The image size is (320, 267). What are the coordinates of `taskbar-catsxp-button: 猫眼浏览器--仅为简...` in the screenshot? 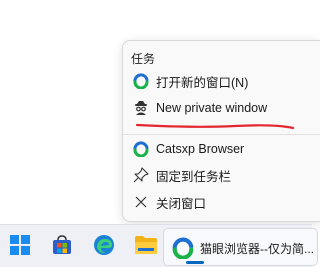 It's located at (240, 247).